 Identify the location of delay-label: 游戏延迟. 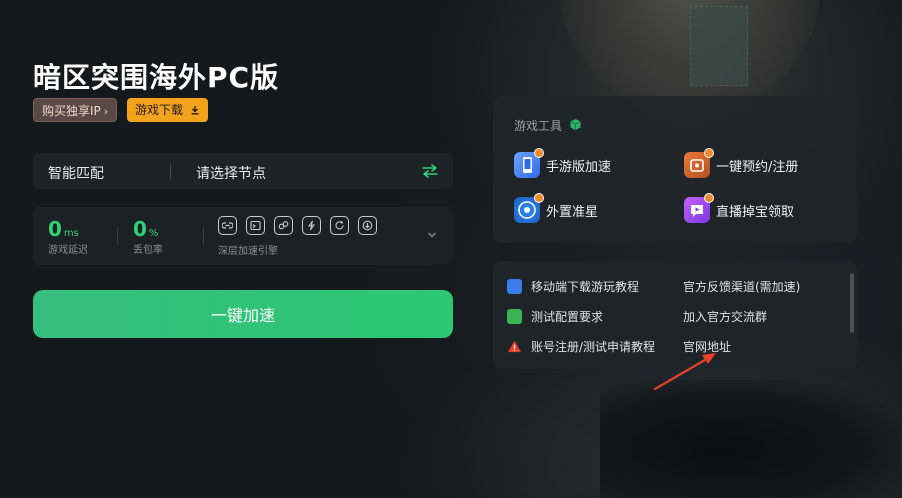
(68, 250).